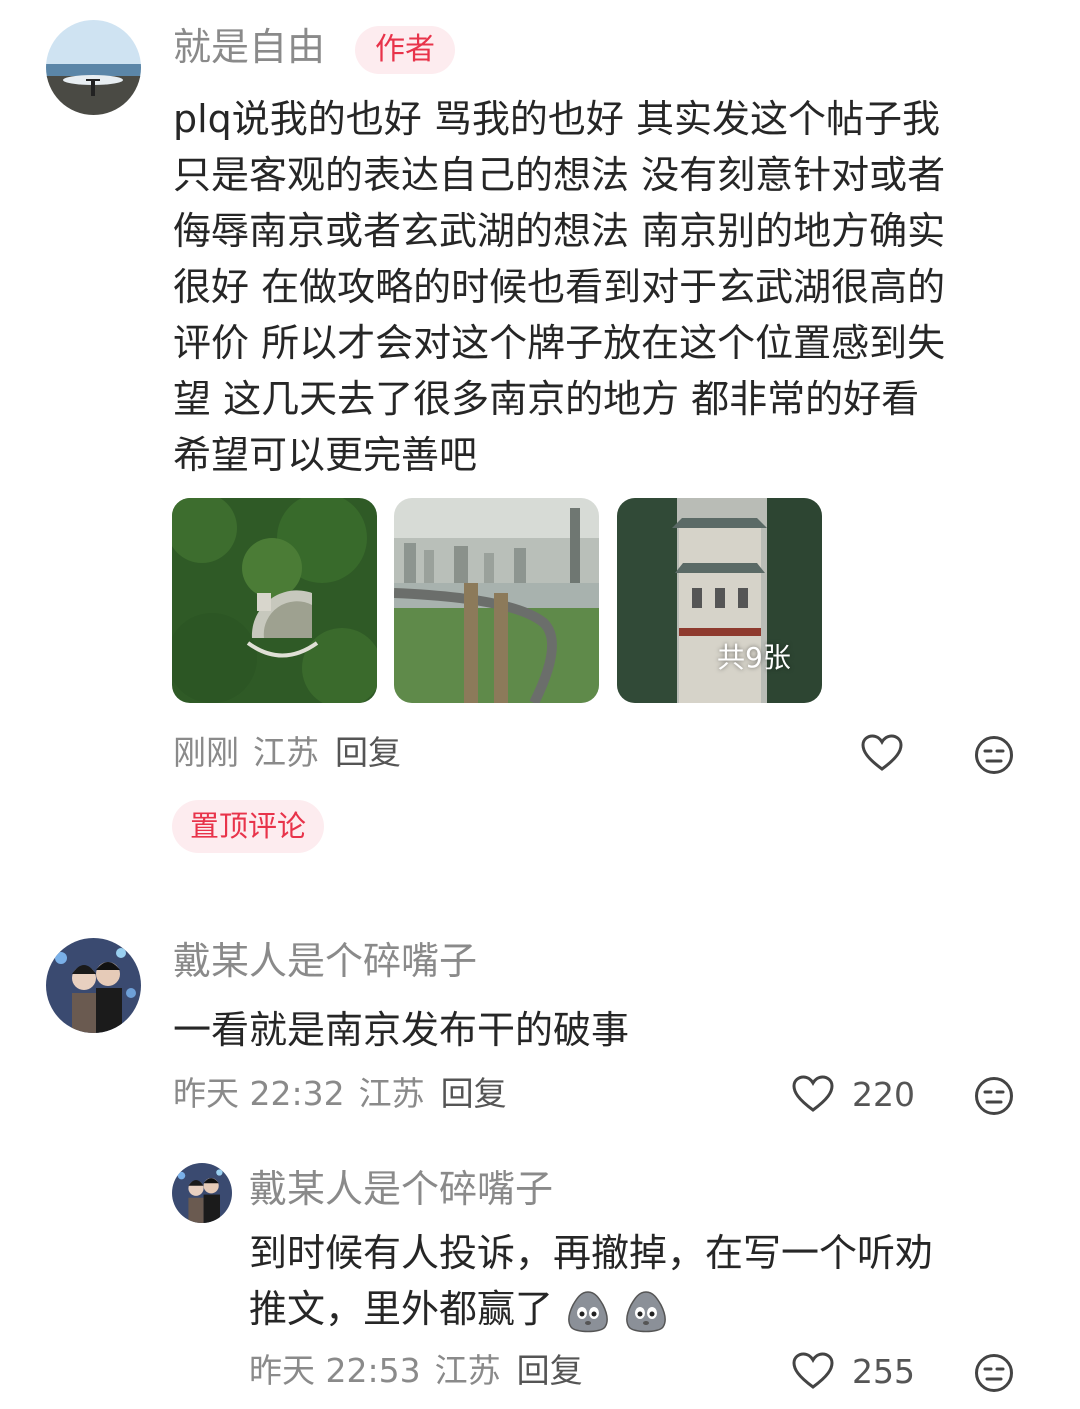  I want to click on like-count: 255, so click(883, 1371).